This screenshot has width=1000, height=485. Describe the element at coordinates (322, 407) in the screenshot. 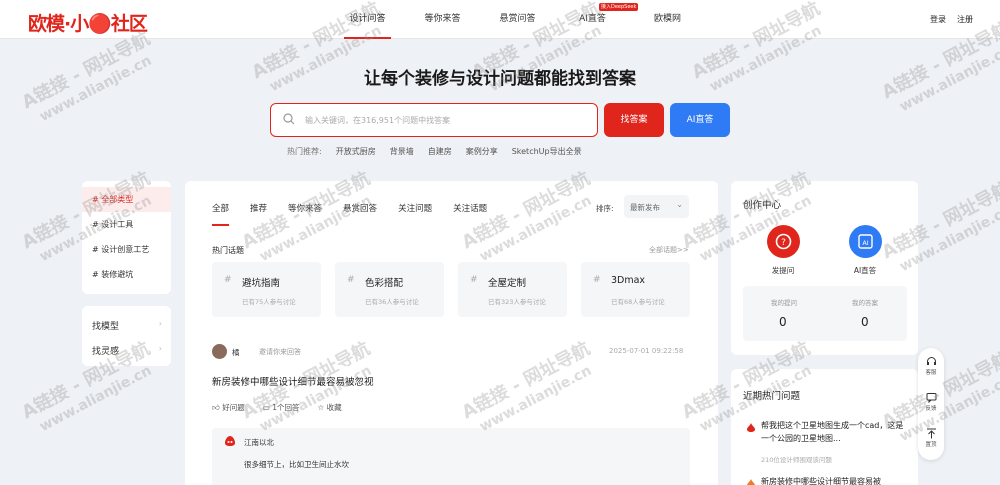

I see `star-icon: ☆` at that location.